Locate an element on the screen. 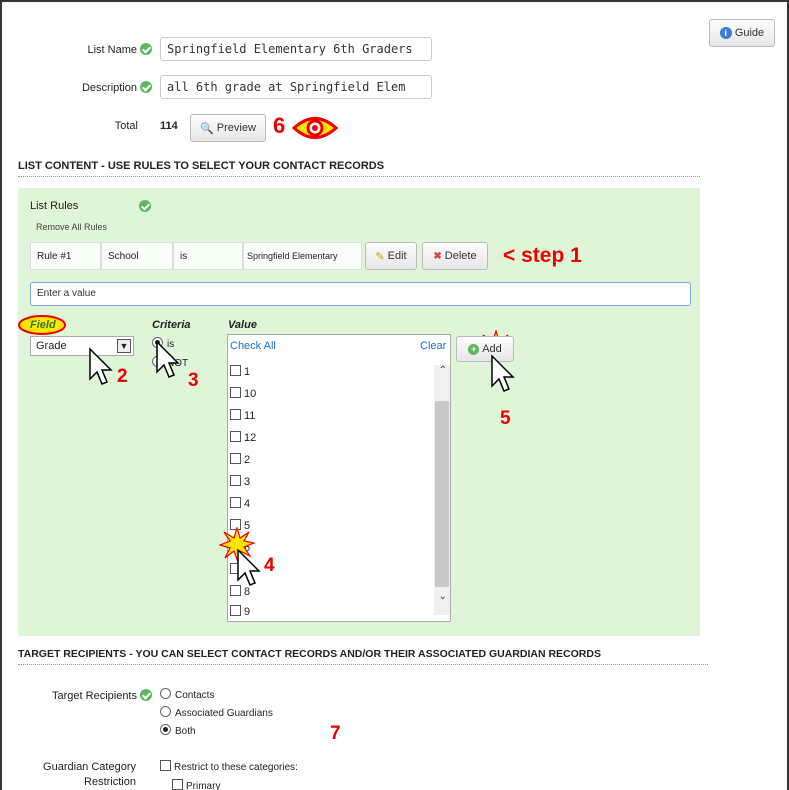 This screenshot has height=790, width=789. value-option: 4 is located at coordinates (240, 503).